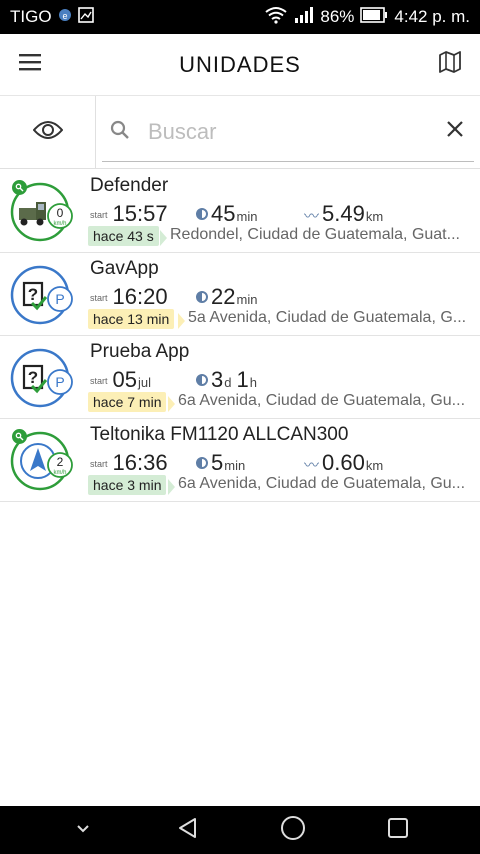  I want to click on app-bar: UNIDADES, so click(240, 65).